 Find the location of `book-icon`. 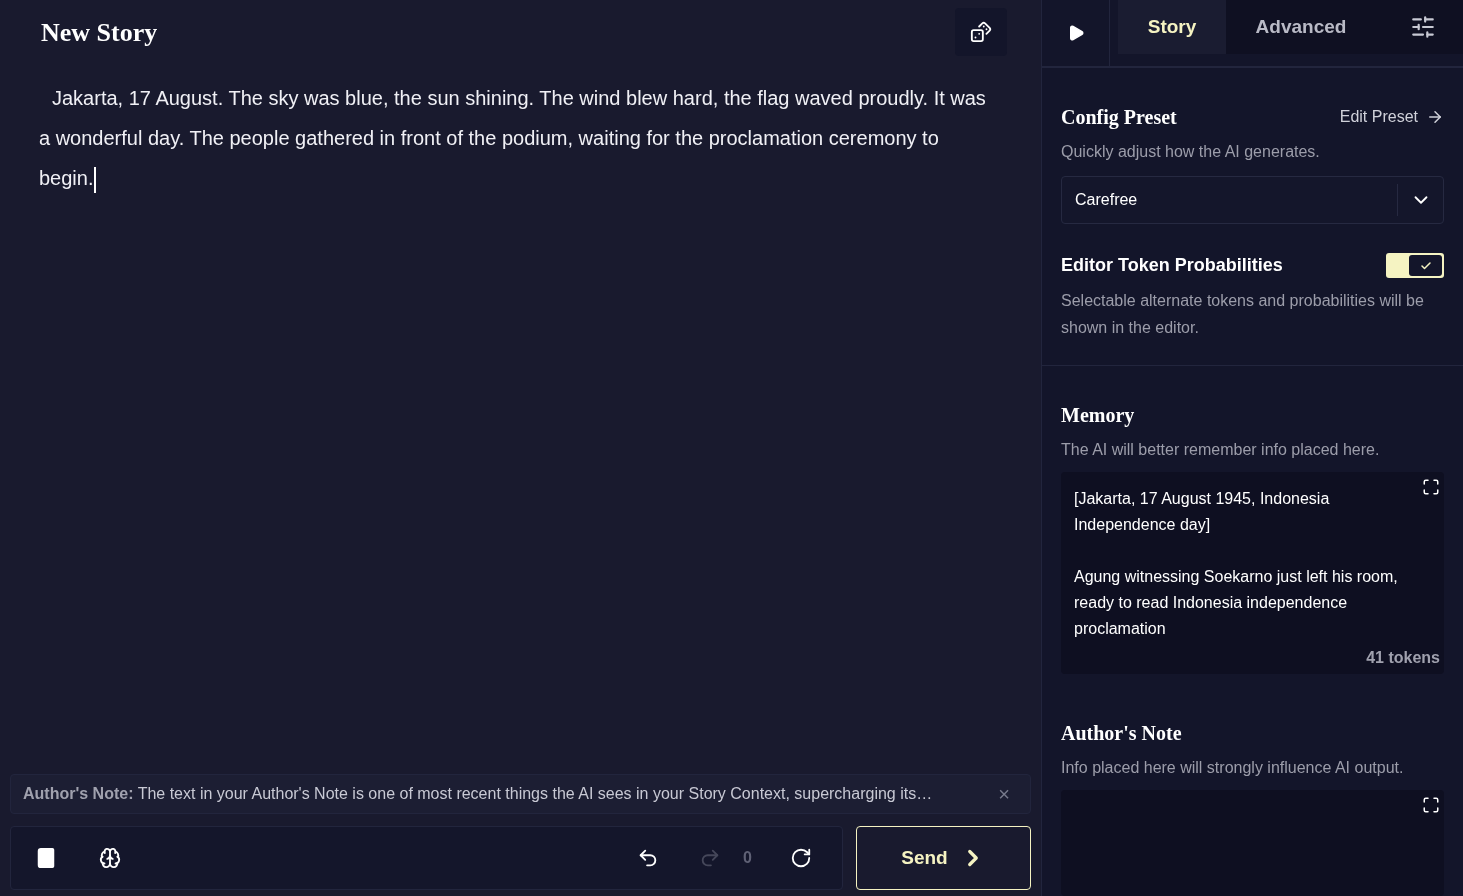

book-icon is located at coordinates (46, 858).